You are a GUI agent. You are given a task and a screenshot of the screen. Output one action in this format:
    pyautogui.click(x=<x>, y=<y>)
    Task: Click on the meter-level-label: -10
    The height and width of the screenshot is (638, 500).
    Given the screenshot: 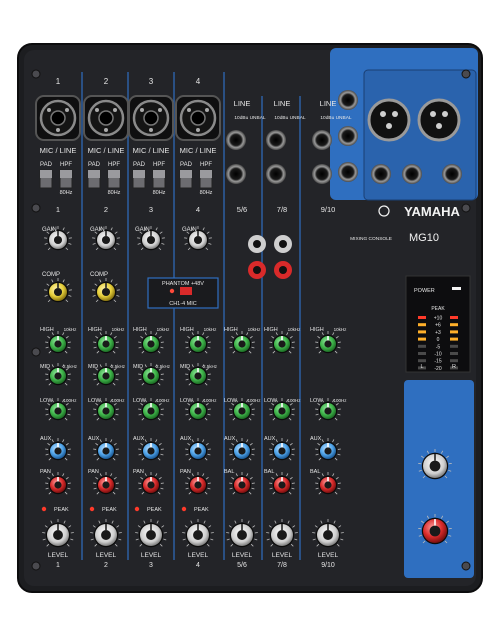 What is the action you would take?
    pyautogui.click(x=437, y=355)
    